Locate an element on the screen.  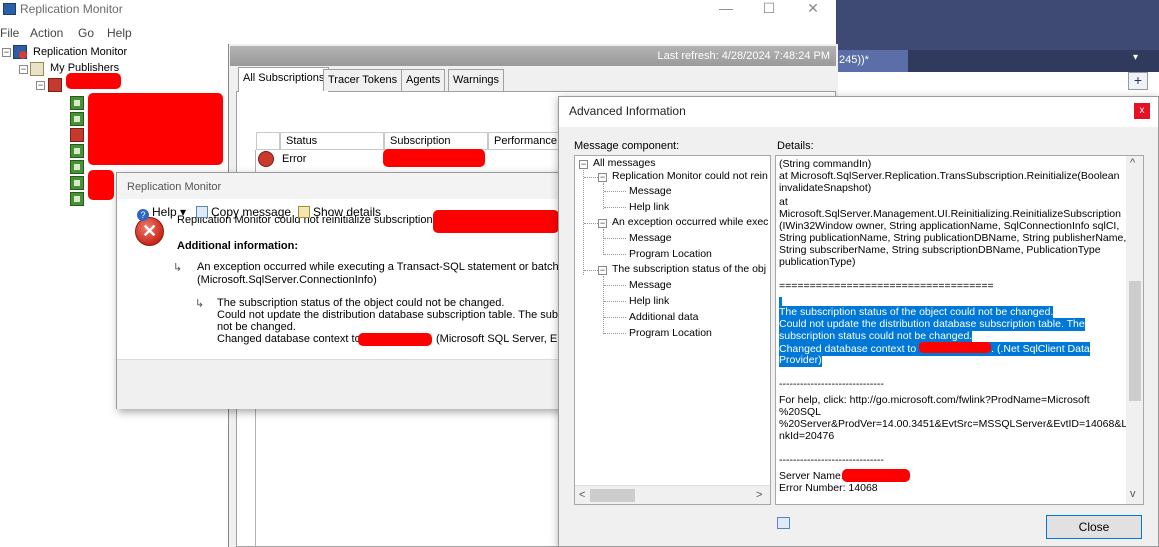
background-editor-titlebar is located at coordinates (997, 25).